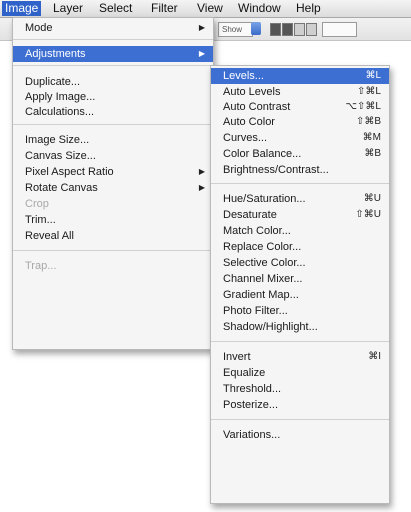 The width and height of the screenshot is (411, 512). I want to click on menu-view: View, so click(210, 8).